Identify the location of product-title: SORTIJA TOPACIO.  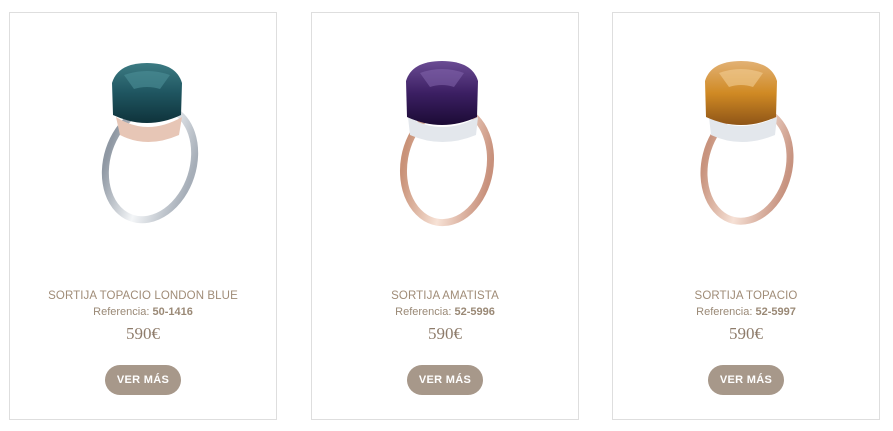
(746, 296).